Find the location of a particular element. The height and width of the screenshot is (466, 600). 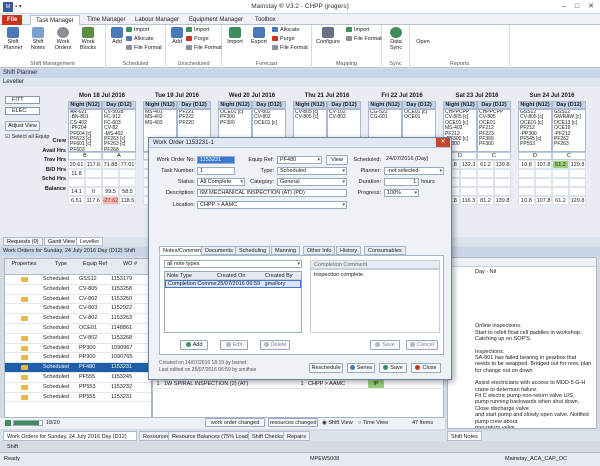

comment-text-area: Inspection complete. is located at coordinates (375, 301).